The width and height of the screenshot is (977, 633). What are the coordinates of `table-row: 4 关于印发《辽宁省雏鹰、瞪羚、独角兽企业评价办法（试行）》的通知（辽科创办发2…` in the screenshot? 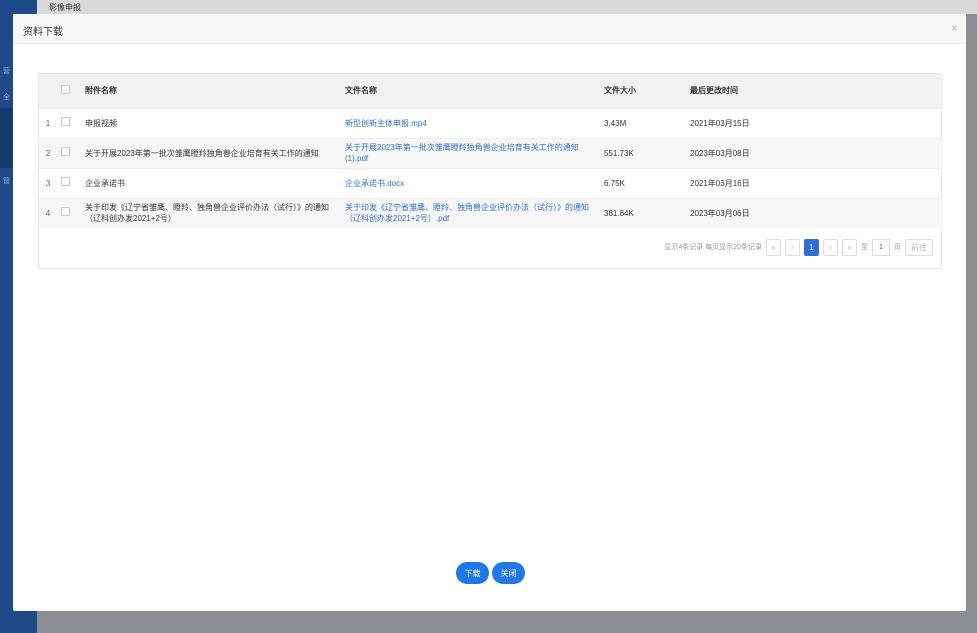 It's located at (491, 213).